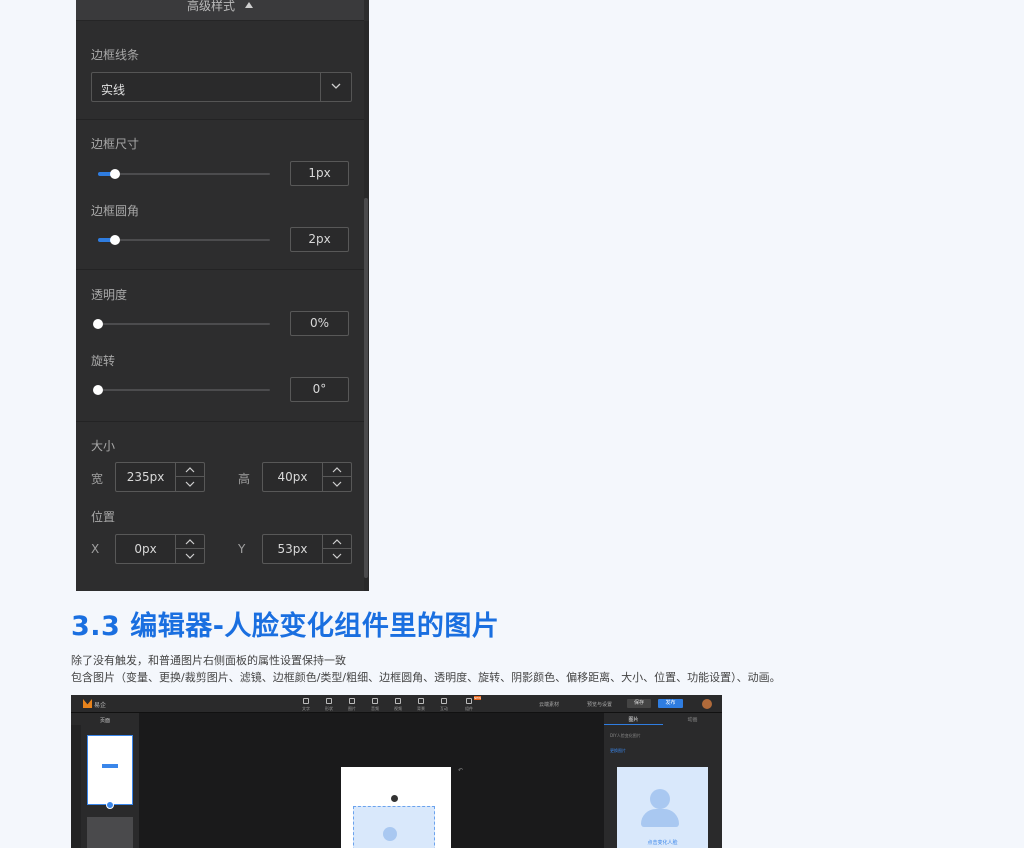 Image resolution: width=1024 pixels, height=848 pixels. Describe the element at coordinates (87, 703) in the screenshot. I see `app-logo-icon` at that location.